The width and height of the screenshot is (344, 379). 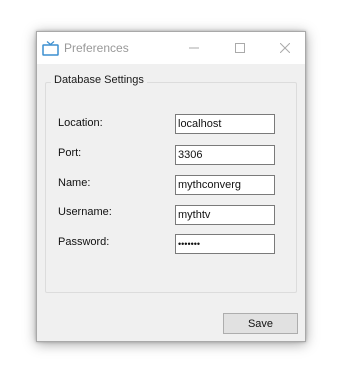 What do you see at coordinates (225, 185) in the screenshot?
I see `name-field: mythconverg` at bounding box center [225, 185].